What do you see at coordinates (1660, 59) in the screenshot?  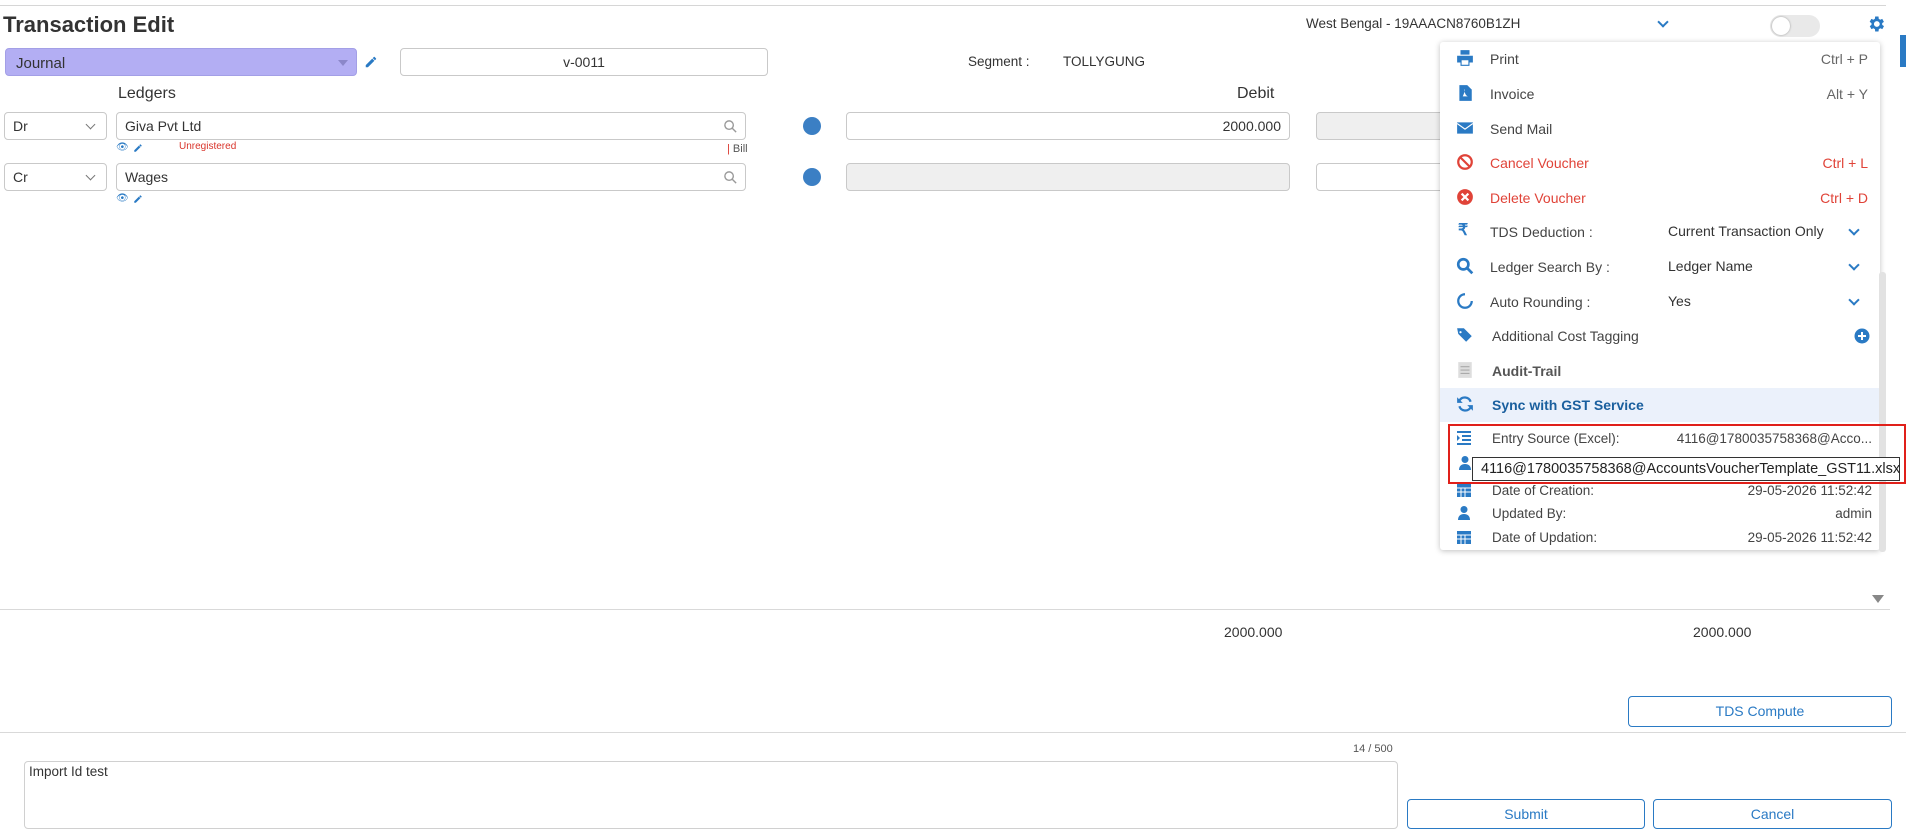 I see `menu-print: Print Ctrl + P` at bounding box center [1660, 59].